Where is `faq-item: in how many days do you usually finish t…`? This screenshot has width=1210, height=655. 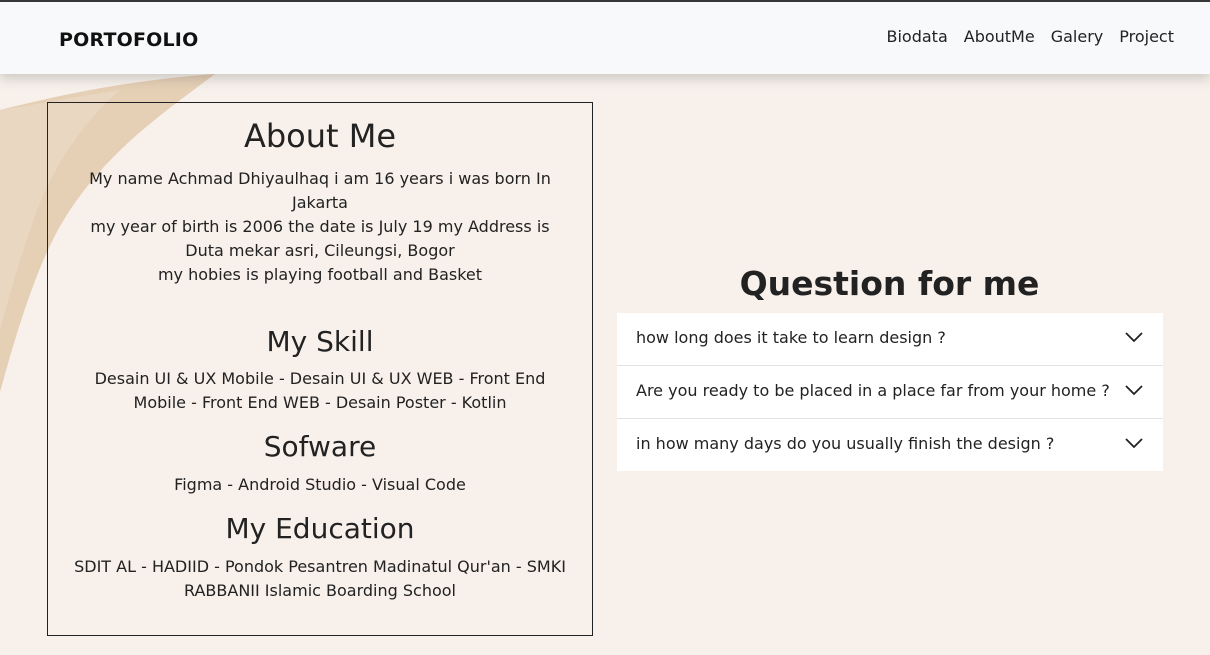 faq-item: in how many days do you usually finish t… is located at coordinates (890, 445).